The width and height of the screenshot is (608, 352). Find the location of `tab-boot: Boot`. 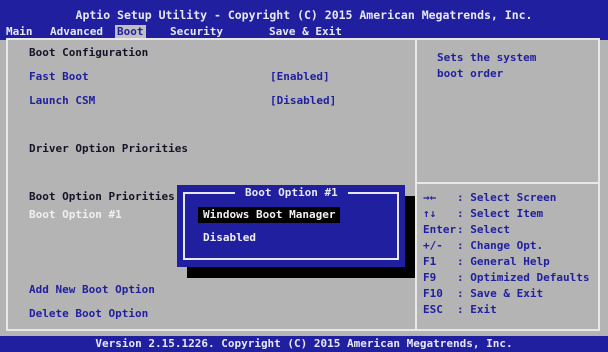

tab-boot: Boot is located at coordinates (130, 32).